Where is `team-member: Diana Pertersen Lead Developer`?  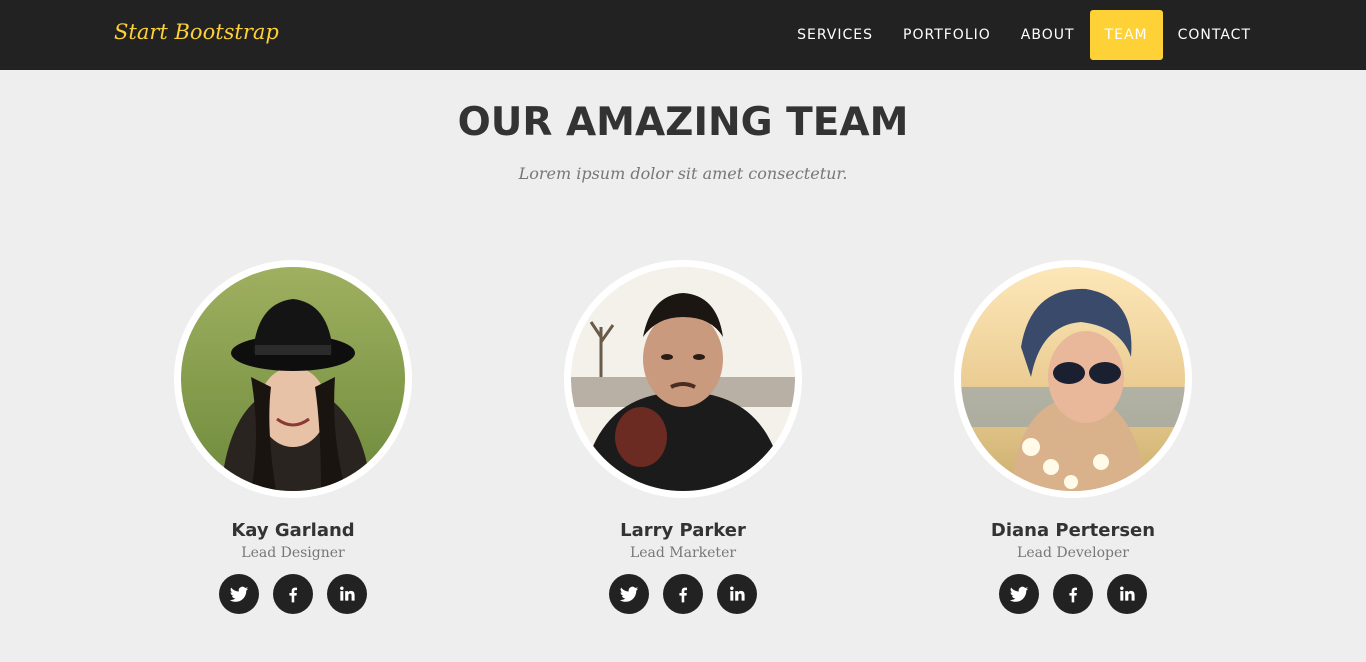 team-member: Diana Pertersen Lead Developer is located at coordinates (1073, 437).